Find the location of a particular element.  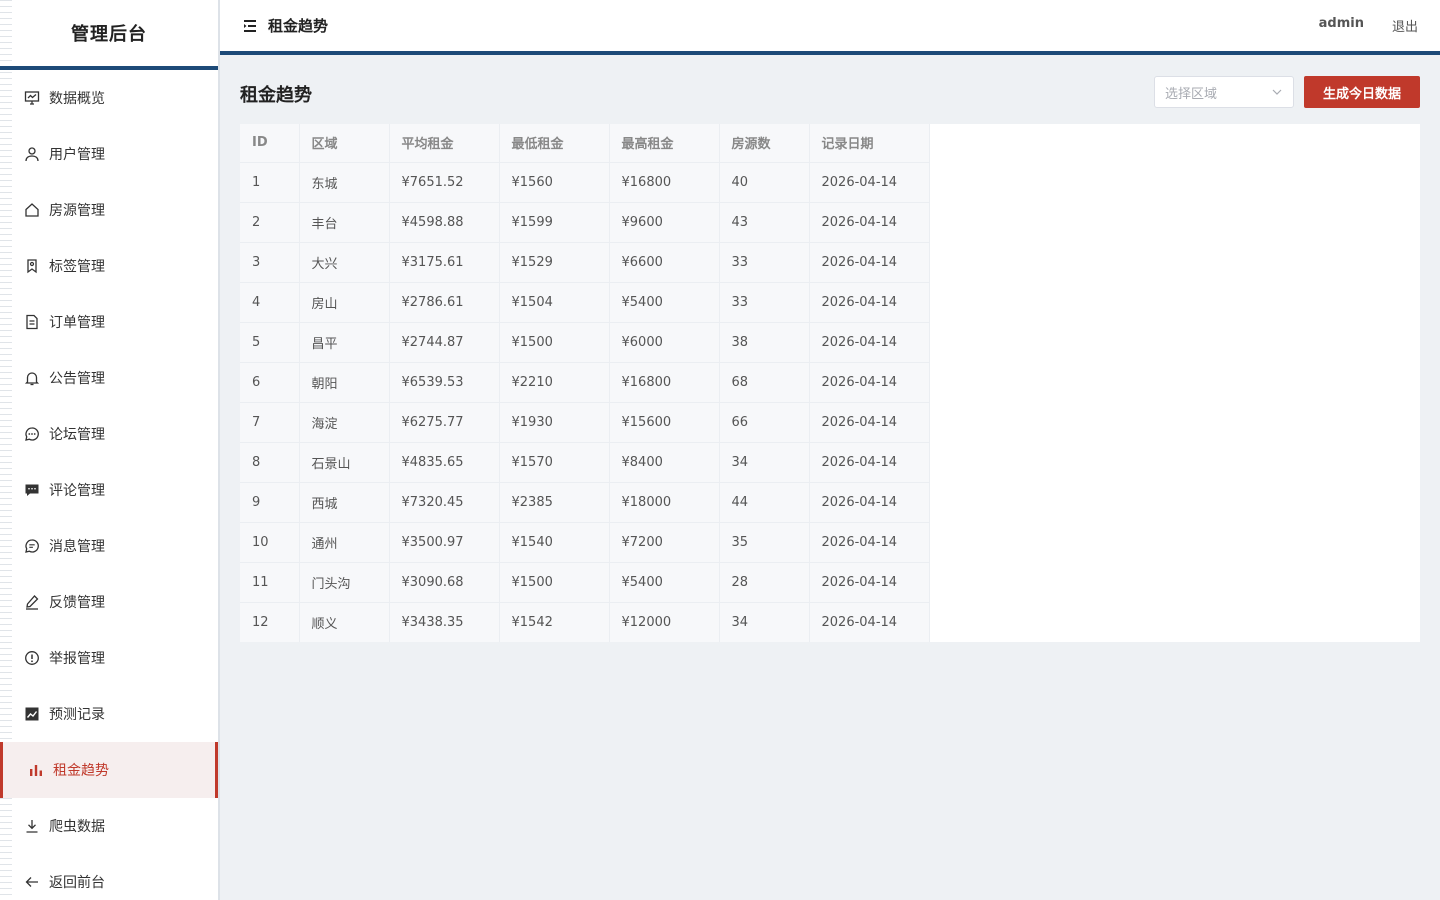

sidebar-item-label: 用户管理 is located at coordinates (77, 155).